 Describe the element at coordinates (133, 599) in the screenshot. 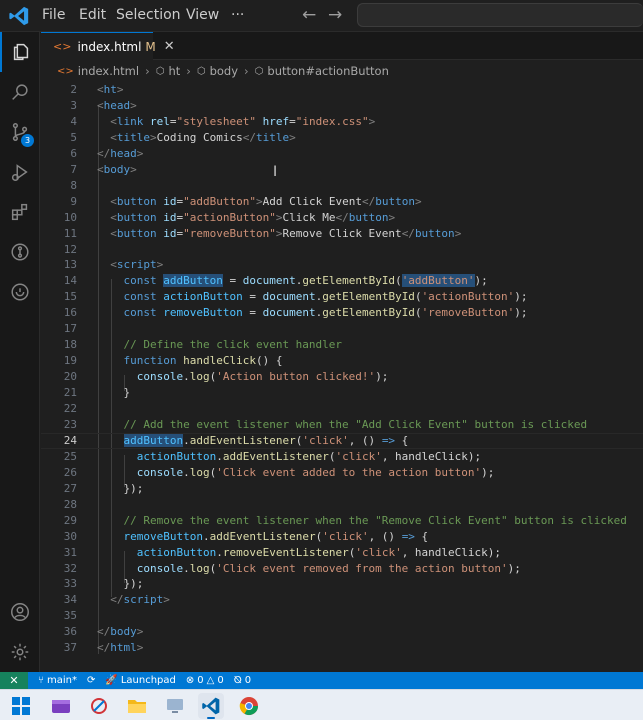

I see `code-line: </script>` at that location.